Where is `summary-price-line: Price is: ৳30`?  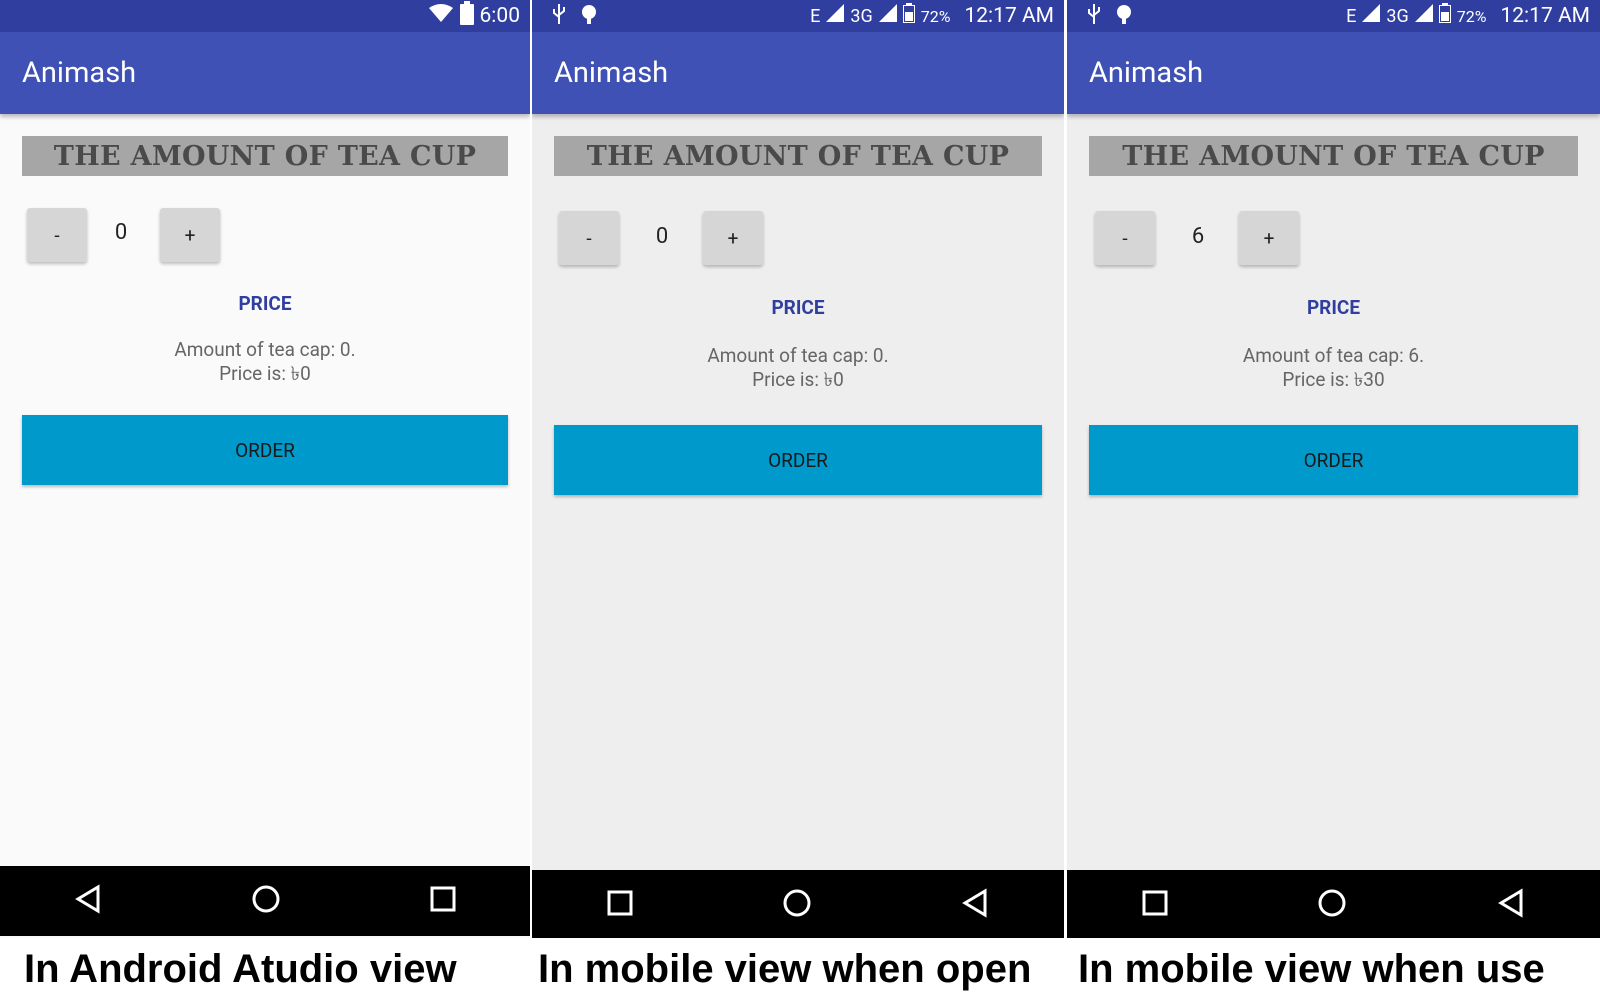
summary-price-line: Price is: ৳30 is located at coordinates (1333, 379).